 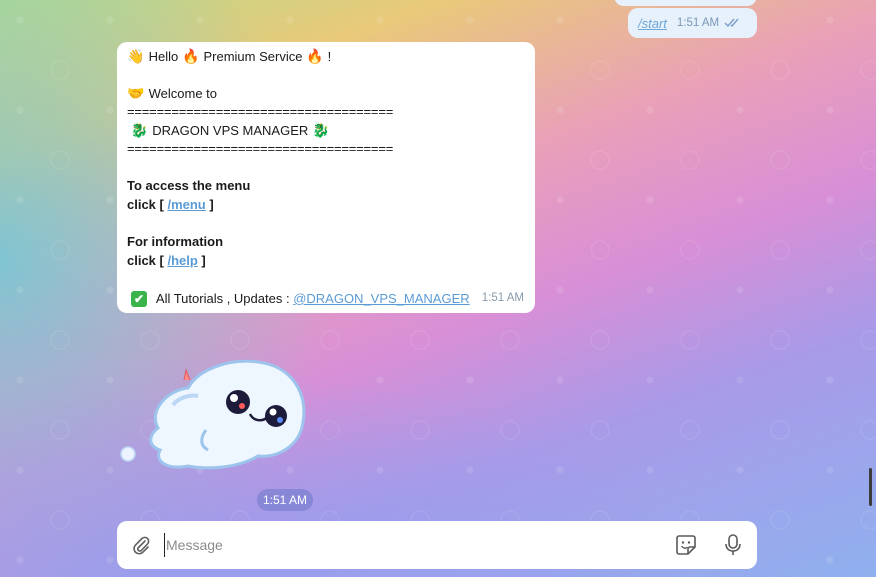 What do you see at coordinates (189, 186) in the screenshot?
I see `menu-heading: To access the menu` at bounding box center [189, 186].